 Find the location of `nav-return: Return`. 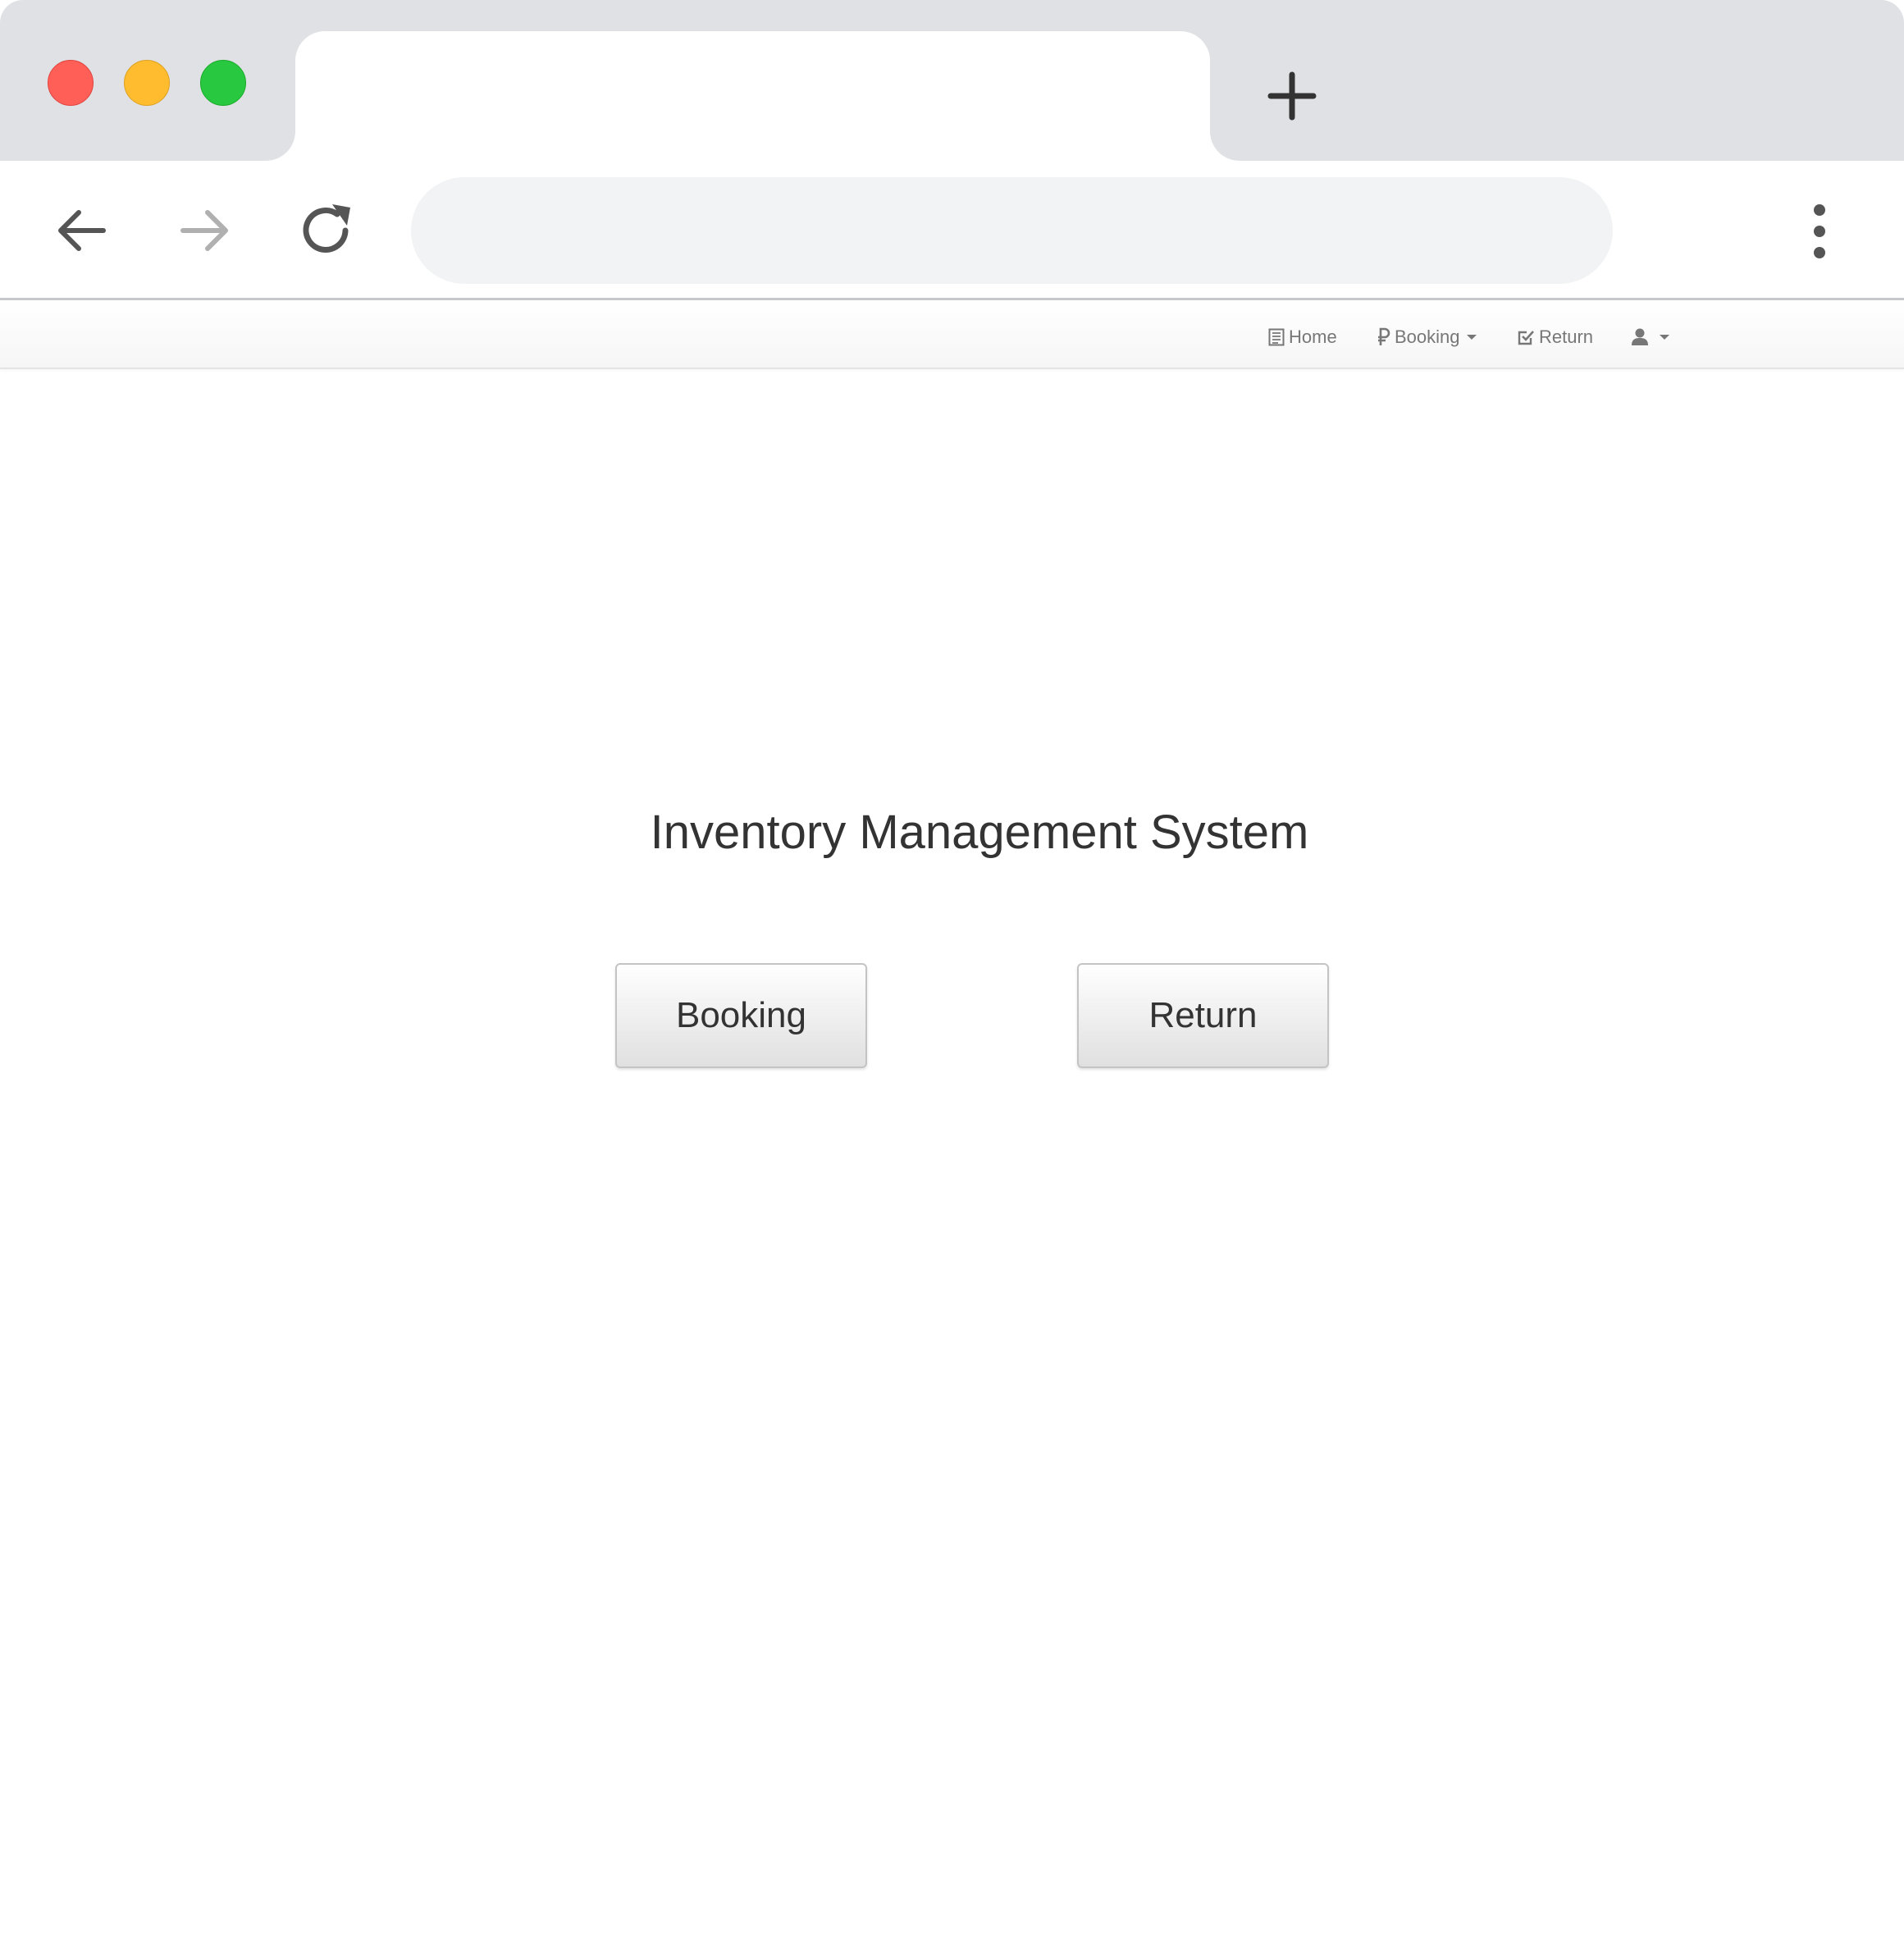

nav-return: Return is located at coordinates (1555, 337).